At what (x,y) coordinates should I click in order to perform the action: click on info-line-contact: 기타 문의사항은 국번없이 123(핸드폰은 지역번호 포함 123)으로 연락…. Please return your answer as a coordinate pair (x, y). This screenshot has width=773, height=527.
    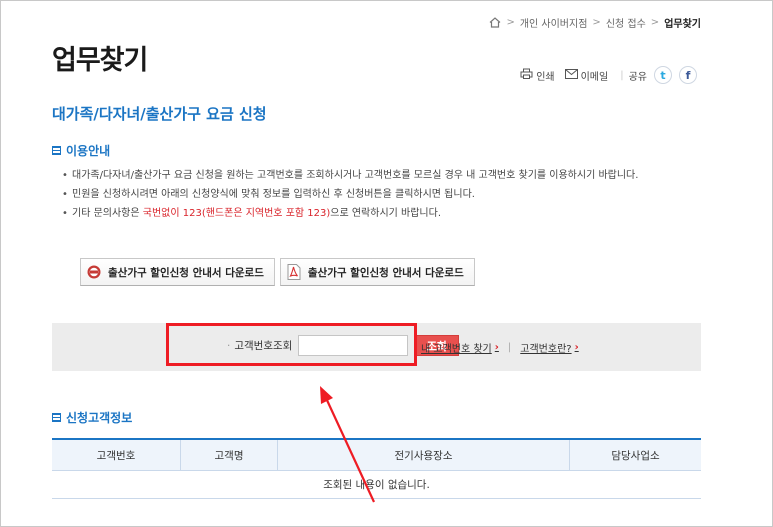
    Looking at the image, I should click on (381, 213).